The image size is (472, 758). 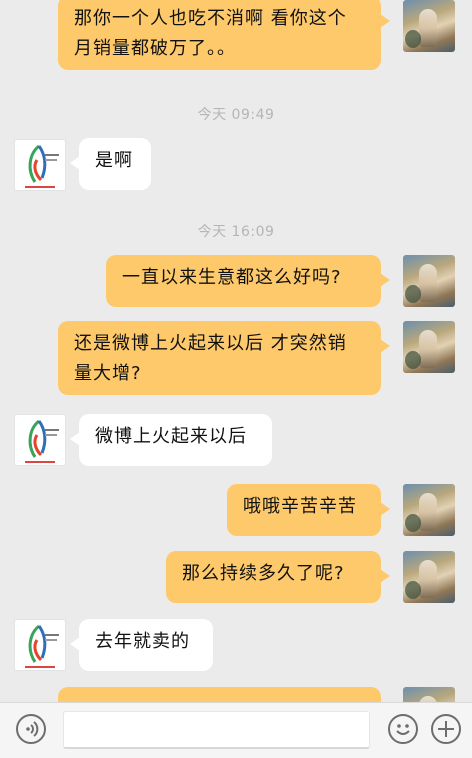 I want to click on message-bubble-outgoing-partial, so click(x=219, y=694).